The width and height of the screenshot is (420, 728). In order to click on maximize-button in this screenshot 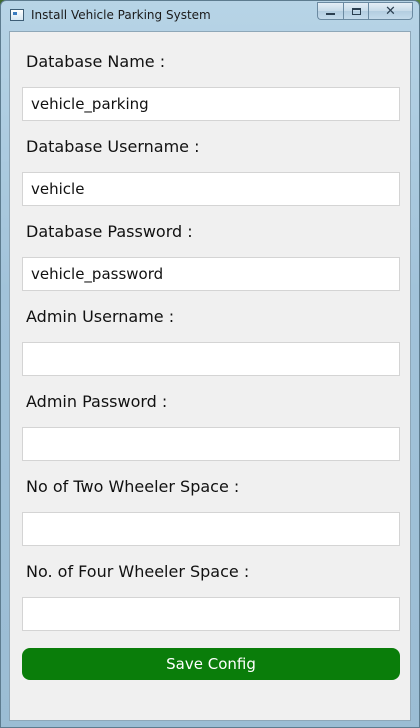, I will do `click(355, 11)`.